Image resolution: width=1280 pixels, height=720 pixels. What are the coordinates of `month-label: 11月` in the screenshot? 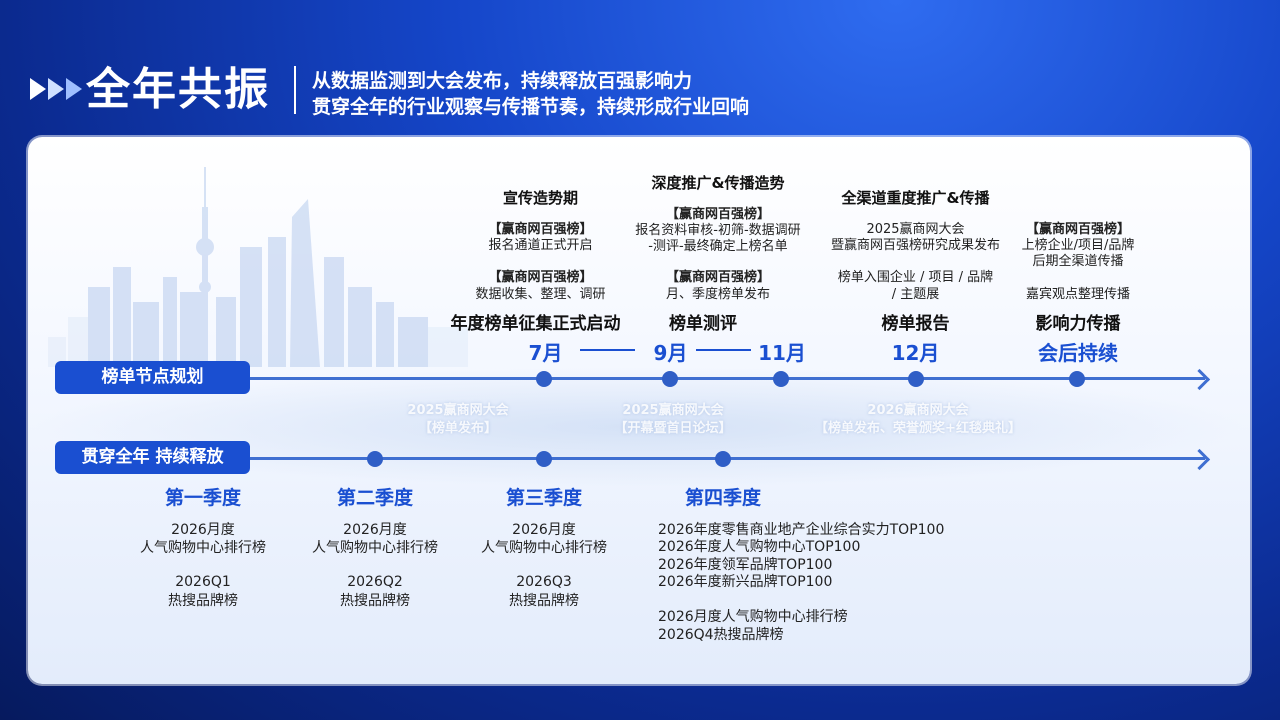 It's located at (782, 353).